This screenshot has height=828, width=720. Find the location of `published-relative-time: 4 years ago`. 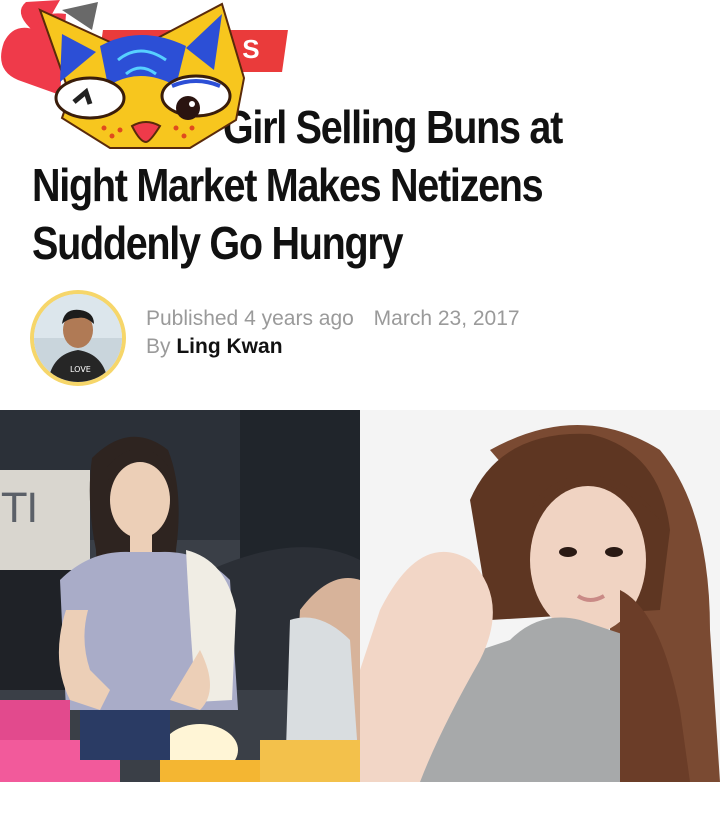

published-relative-time: 4 years ago is located at coordinates (299, 318).